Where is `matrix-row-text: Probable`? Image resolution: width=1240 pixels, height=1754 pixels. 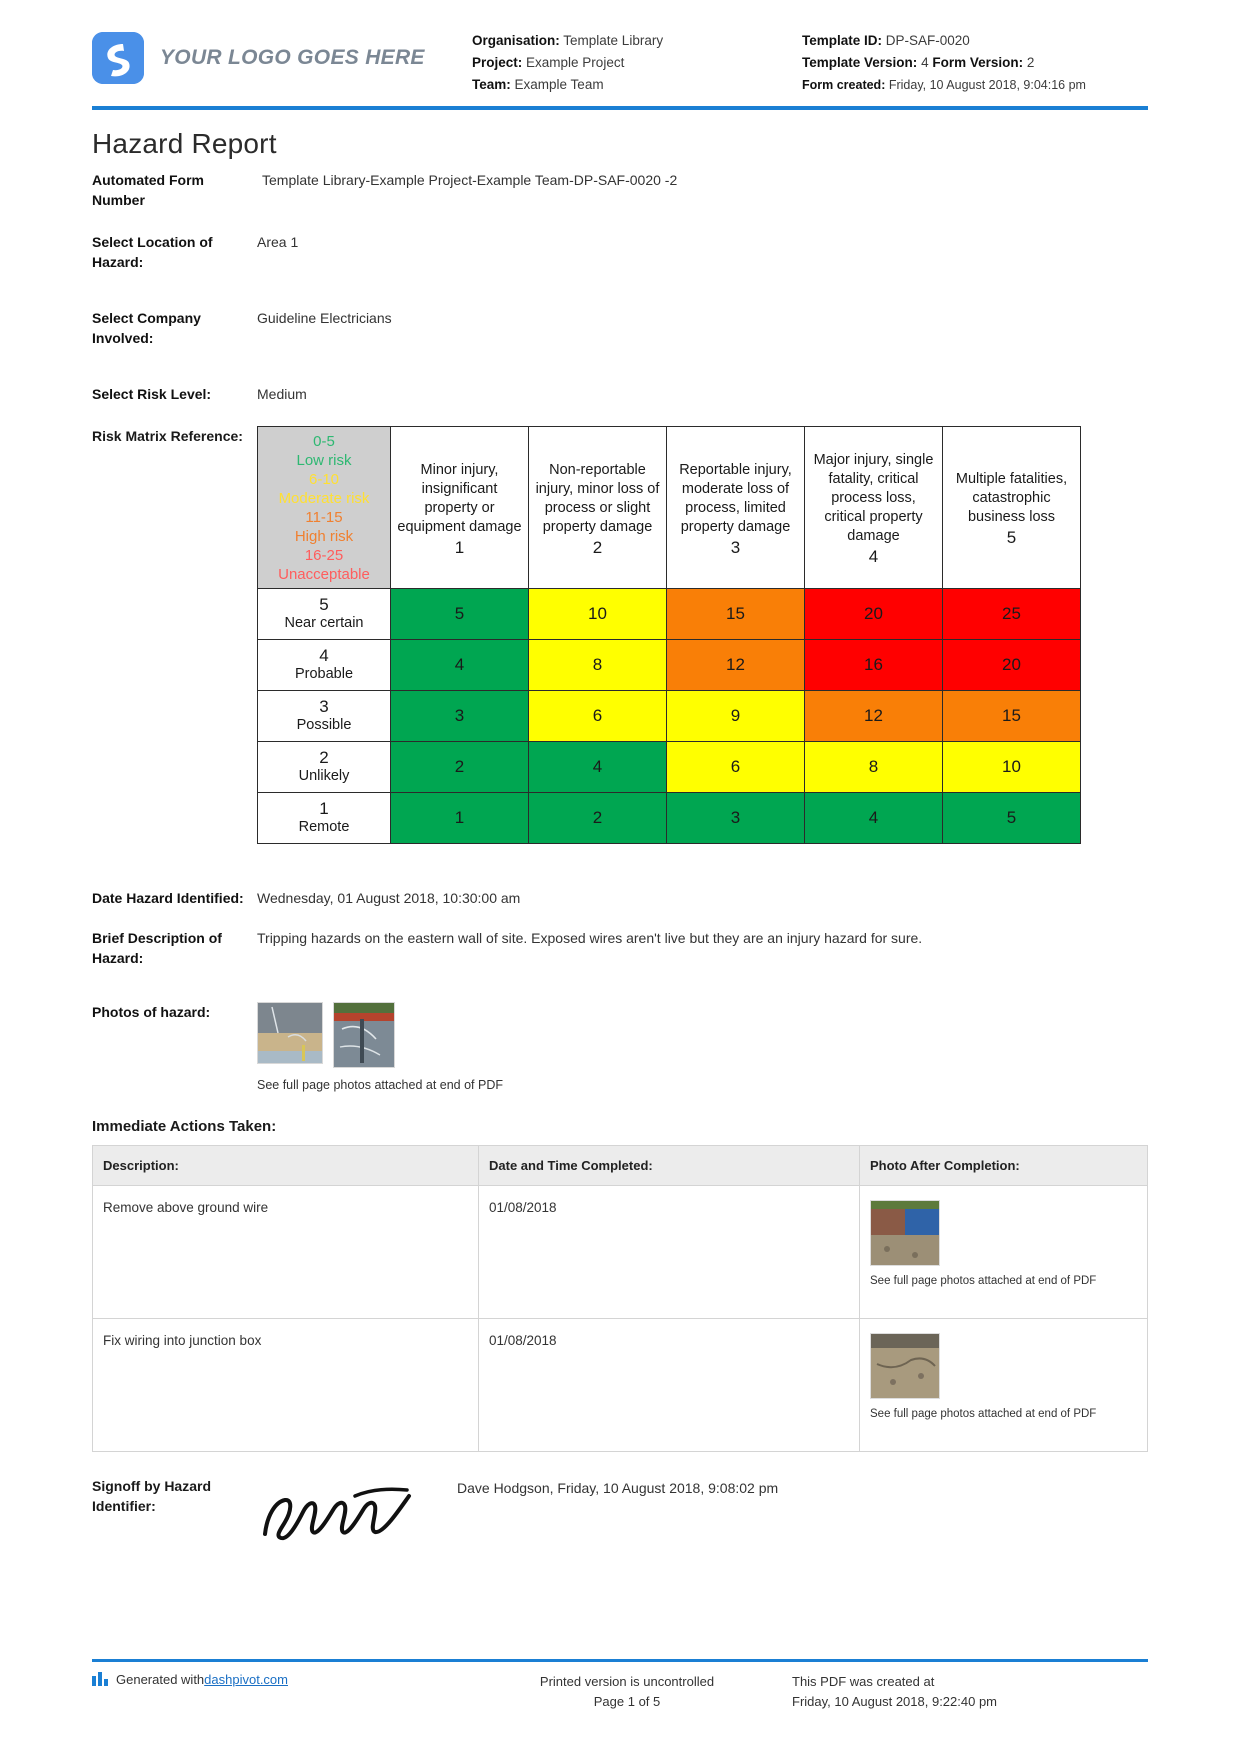 matrix-row-text: Probable is located at coordinates (324, 674).